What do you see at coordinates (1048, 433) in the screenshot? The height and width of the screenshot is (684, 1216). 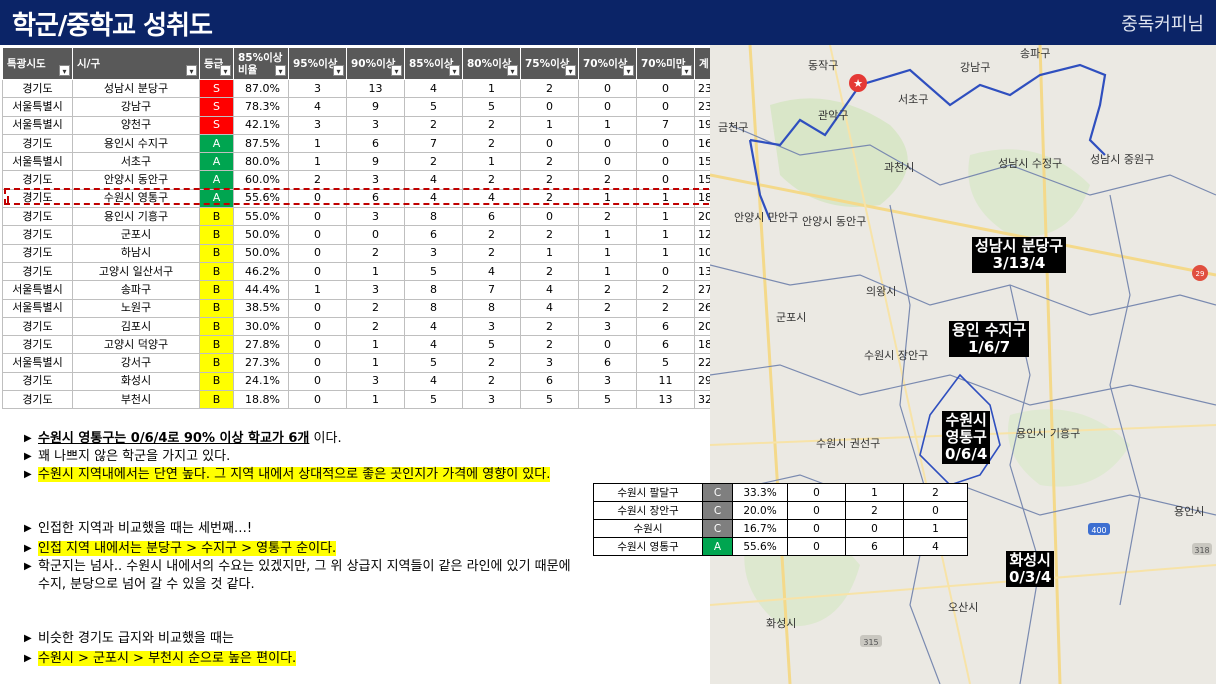 I see `map-label-yongin-giheung: 용인시 기흥구` at bounding box center [1048, 433].